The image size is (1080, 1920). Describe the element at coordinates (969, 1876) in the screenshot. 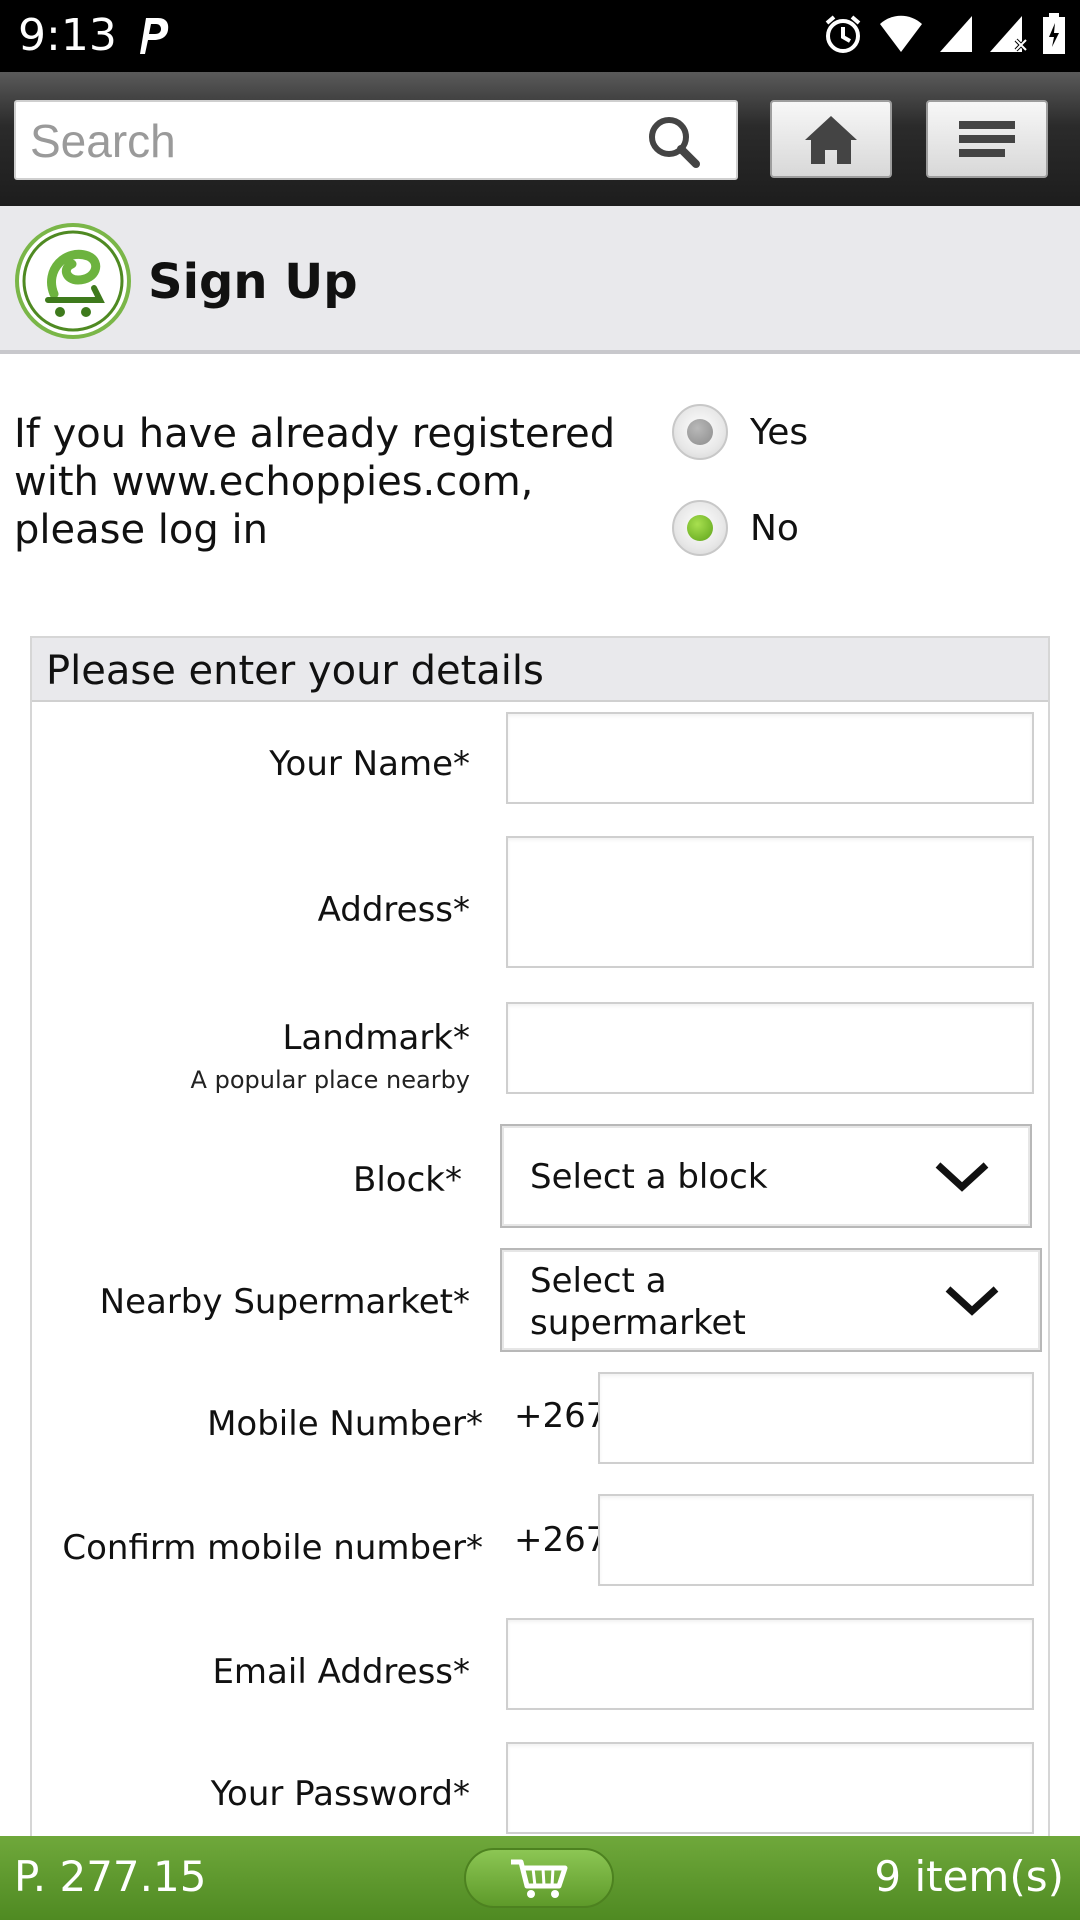

I see `cart-item-count: 9 item(s)` at that location.